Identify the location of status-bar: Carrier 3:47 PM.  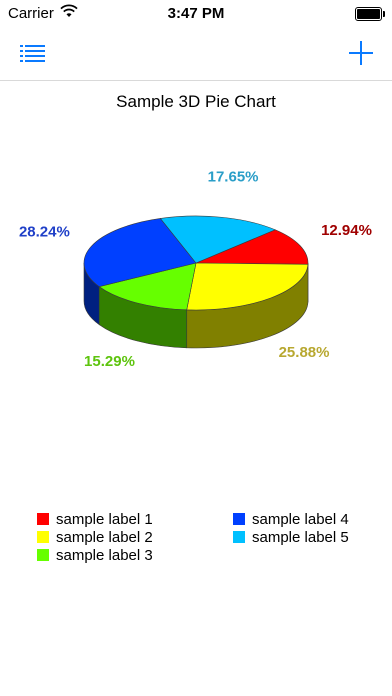
(196, 14).